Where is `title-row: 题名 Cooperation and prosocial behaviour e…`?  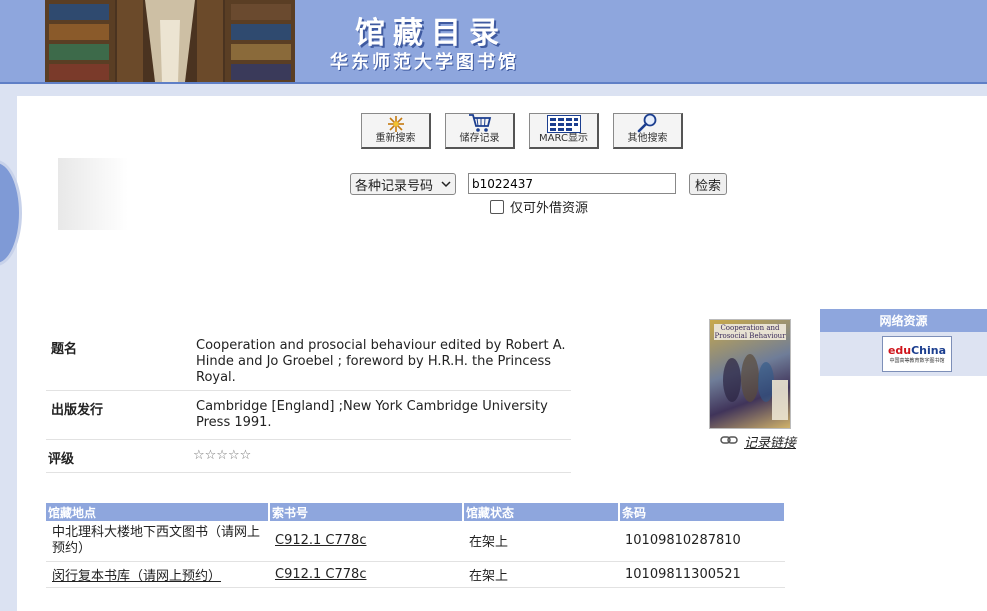
title-row: 题名 Cooperation and prosocial behaviour e… is located at coordinates (308, 360).